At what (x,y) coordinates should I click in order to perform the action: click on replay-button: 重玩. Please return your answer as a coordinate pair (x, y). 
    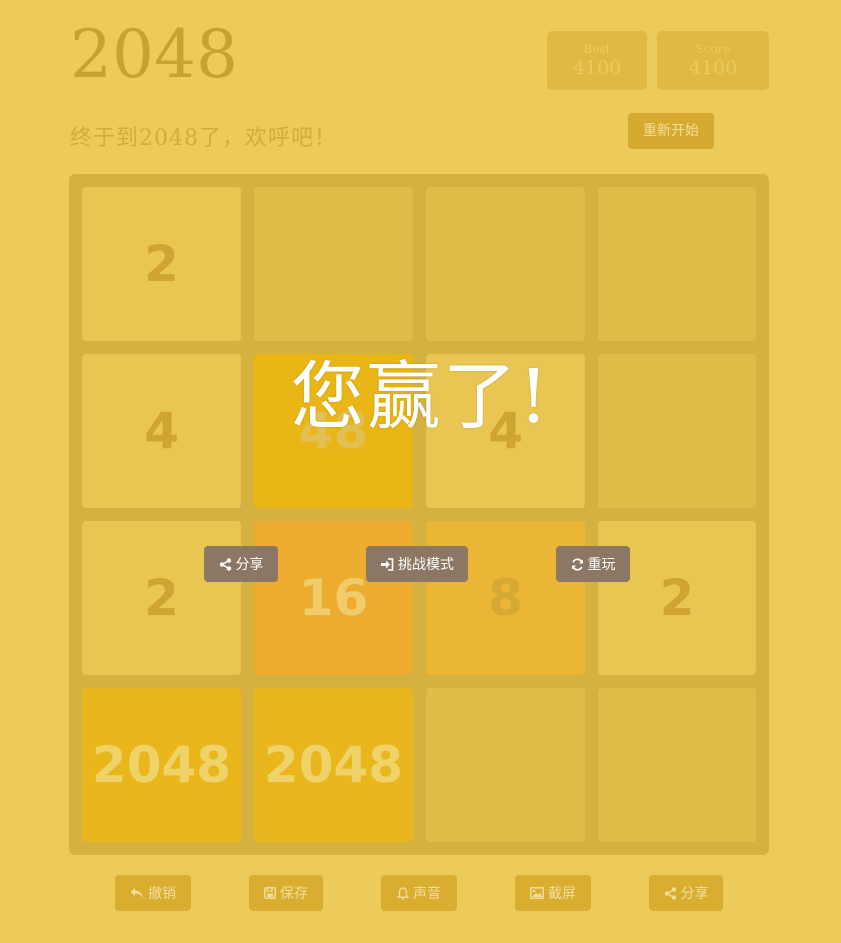
    Looking at the image, I should click on (593, 564).